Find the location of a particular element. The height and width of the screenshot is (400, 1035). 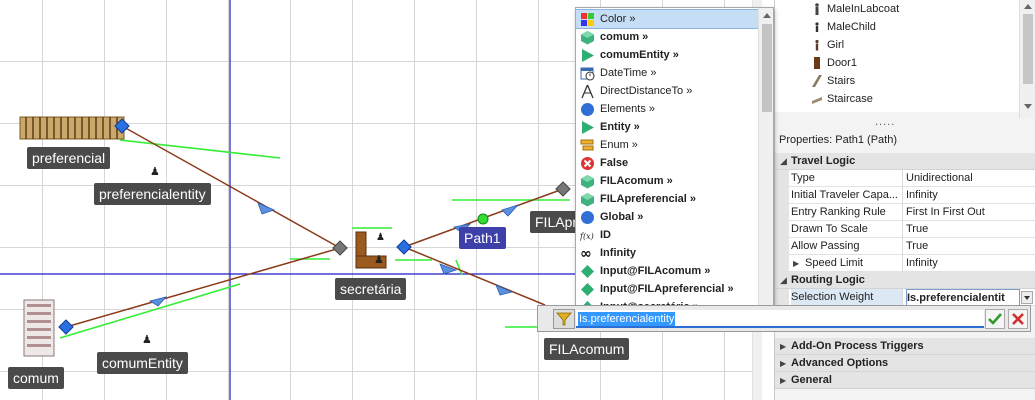

autocomplete-item: Global » is located at coordinates (667, 217).